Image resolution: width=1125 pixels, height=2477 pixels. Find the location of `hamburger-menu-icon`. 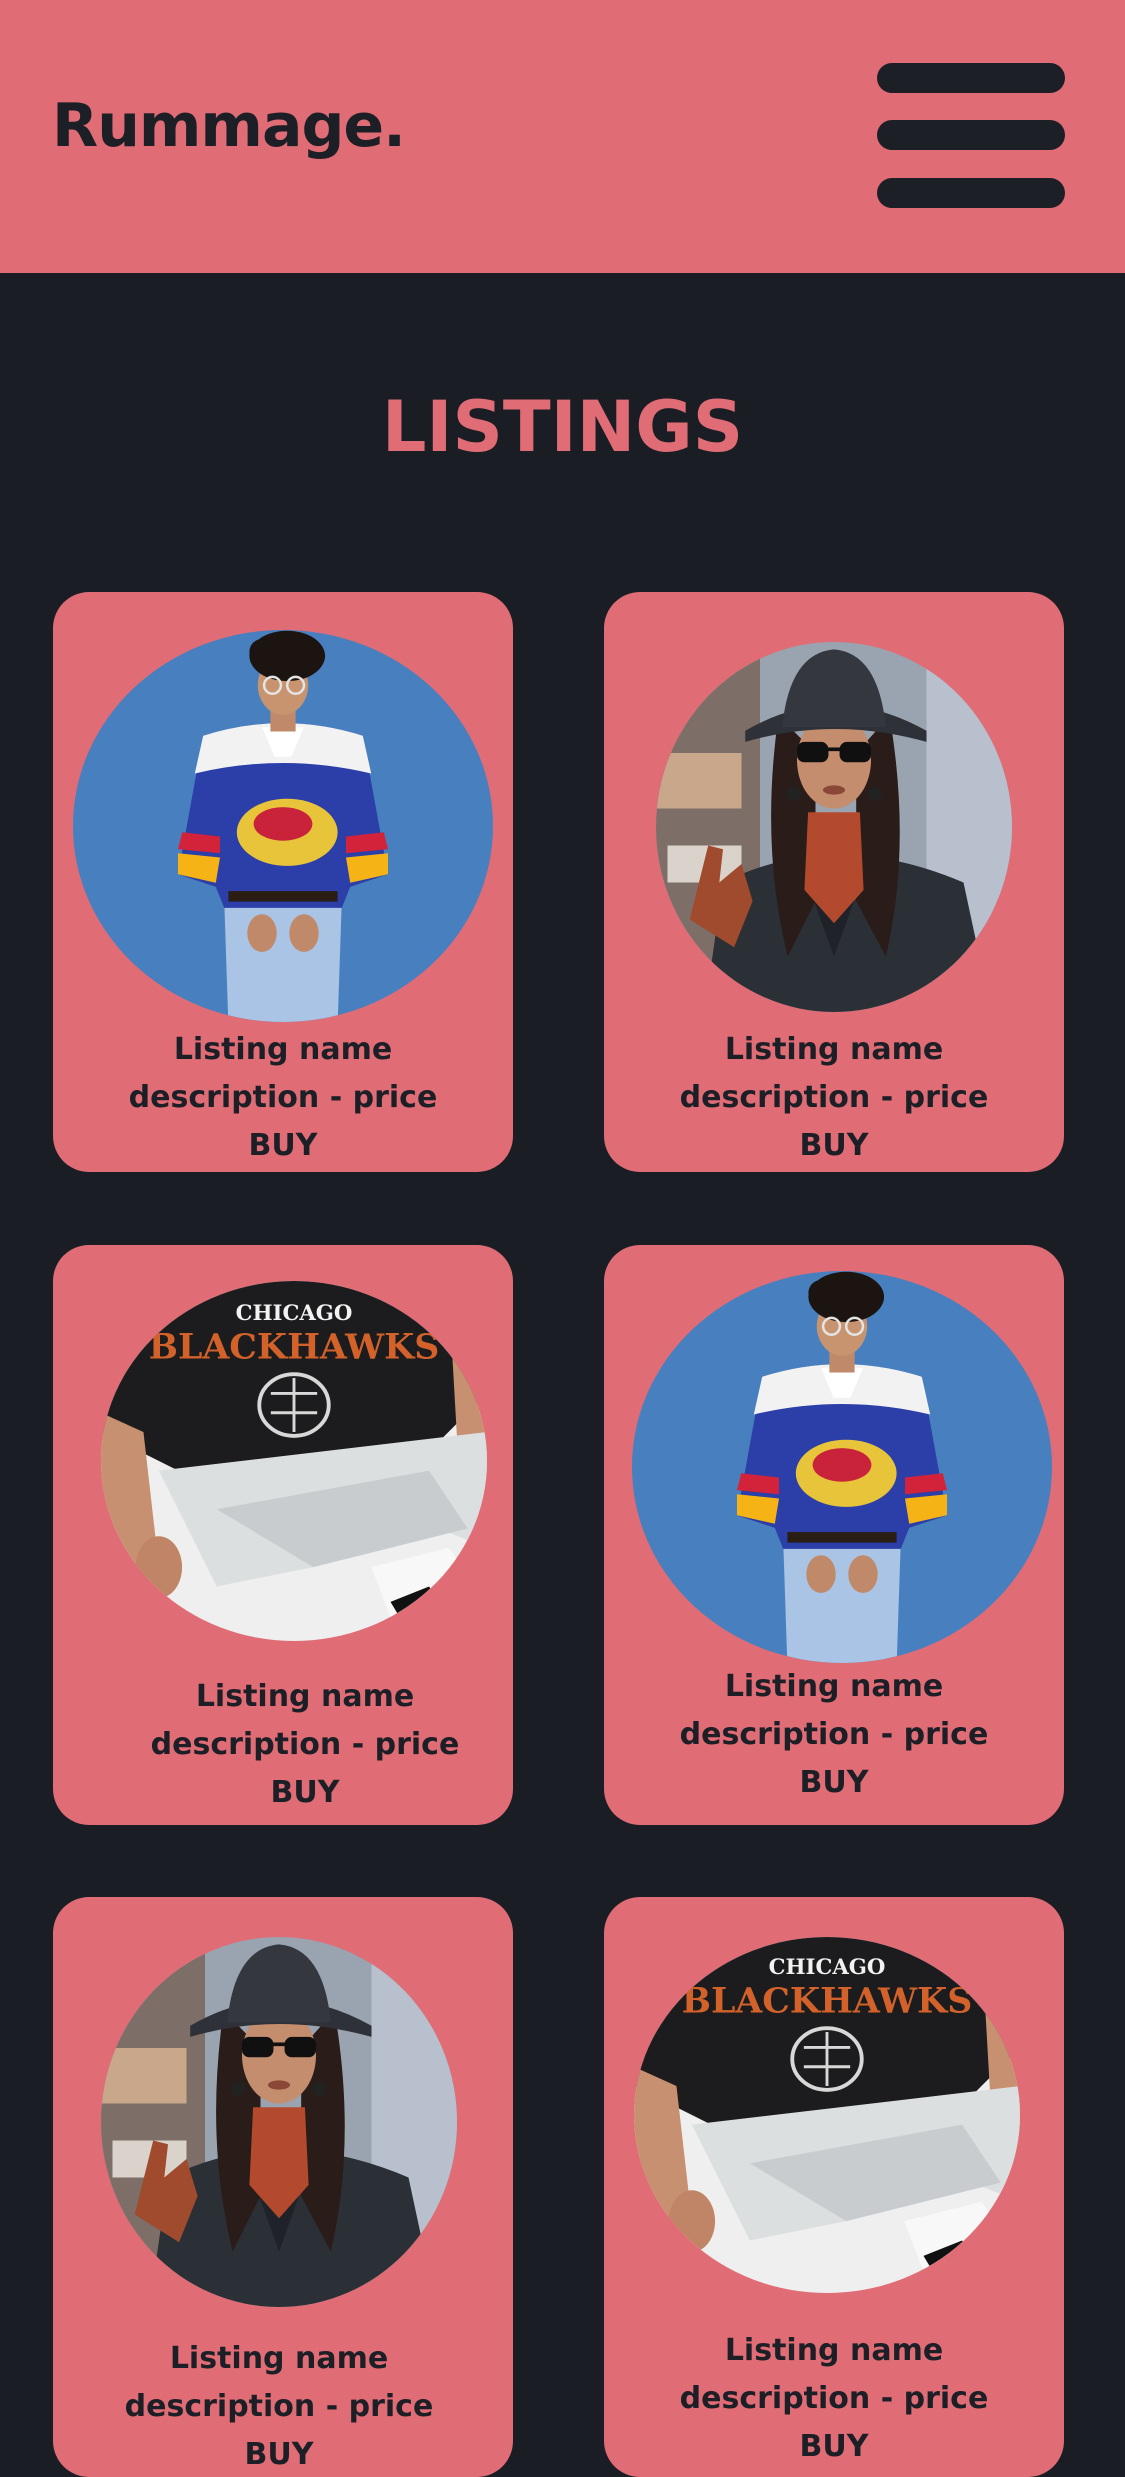

hamburger-menu-icon is located at coordinates (971, 135).